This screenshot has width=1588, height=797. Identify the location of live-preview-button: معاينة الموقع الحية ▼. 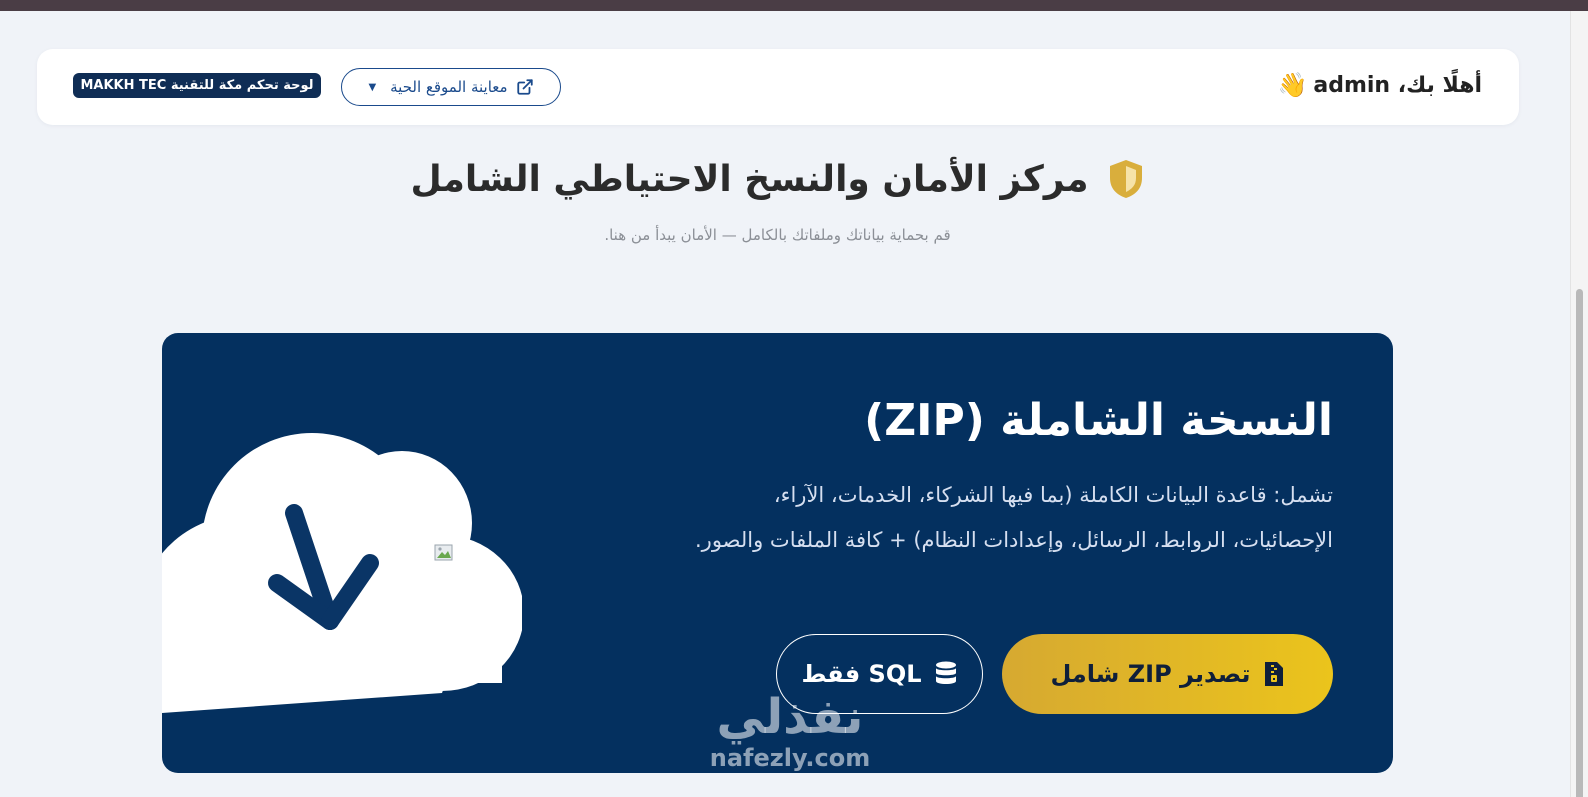
(451, 87).